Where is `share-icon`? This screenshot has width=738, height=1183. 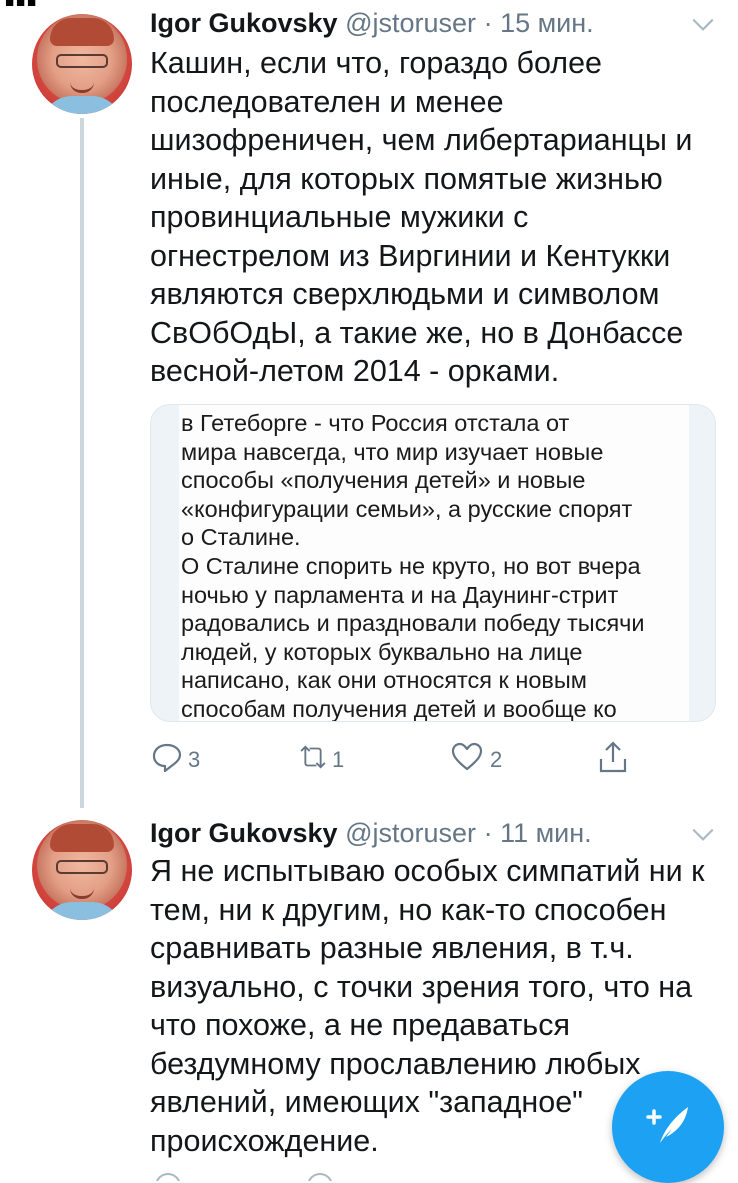 share-icon is located at coordinates (613, 760).